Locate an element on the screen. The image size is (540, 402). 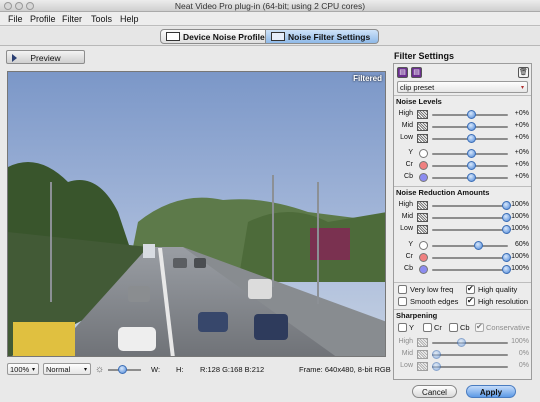
pixel-color-readout: R:128 G:168 B:212 is located at coordinates (232, 369).